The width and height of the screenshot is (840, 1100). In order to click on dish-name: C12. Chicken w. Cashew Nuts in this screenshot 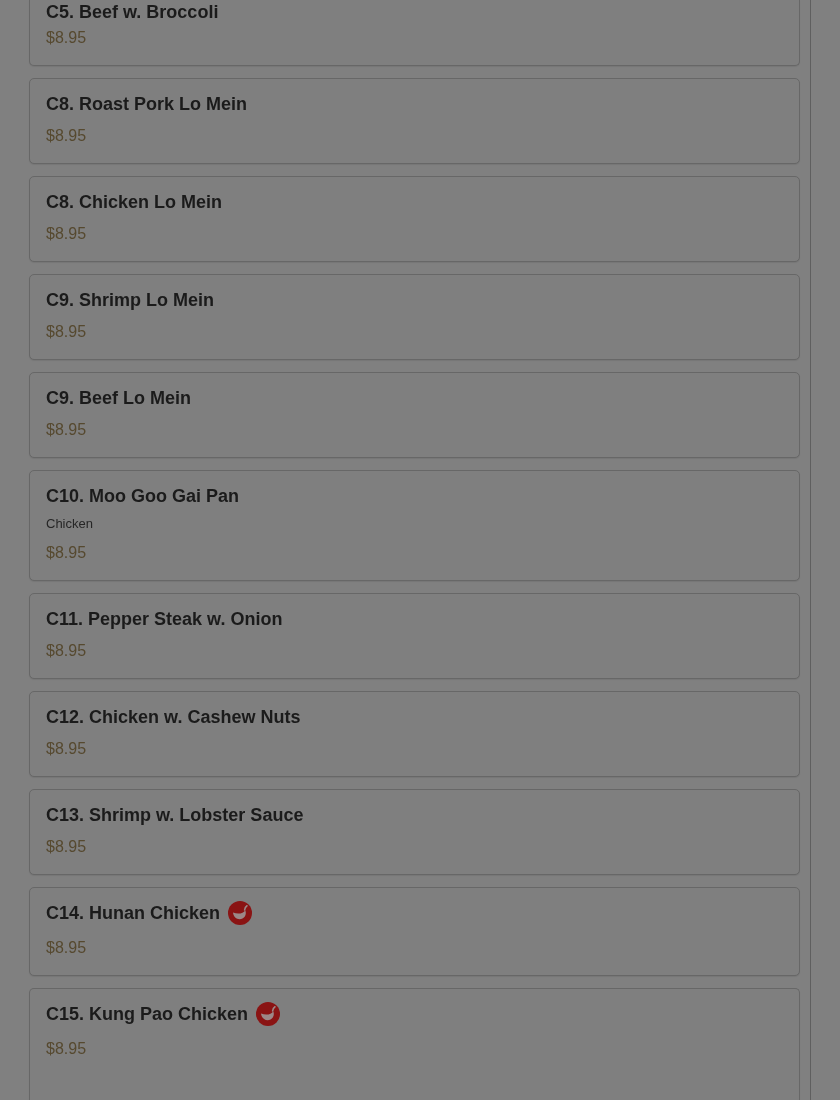, I will do `click(173, 717)`.